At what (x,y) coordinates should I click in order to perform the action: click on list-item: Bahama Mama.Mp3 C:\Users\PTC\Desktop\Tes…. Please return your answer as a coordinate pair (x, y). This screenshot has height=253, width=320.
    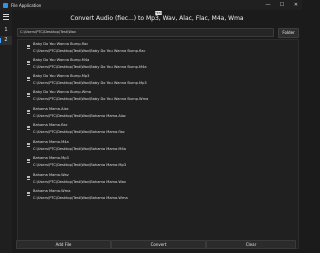
    Looking at the image, I should click on (158, 163).